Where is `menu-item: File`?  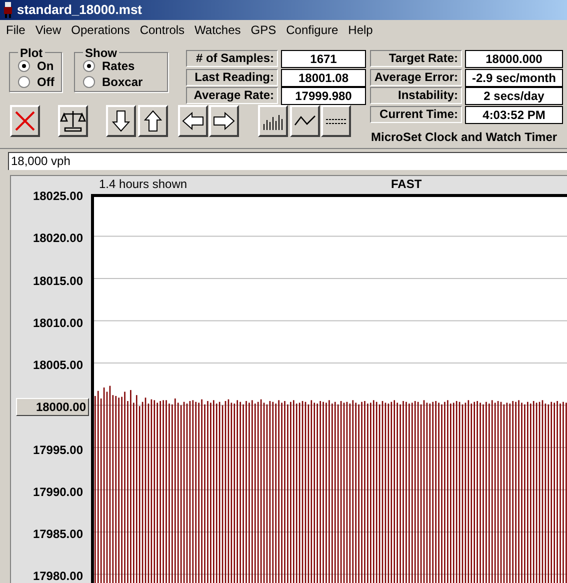
menu-item: File is located at coordinates (15, 30).